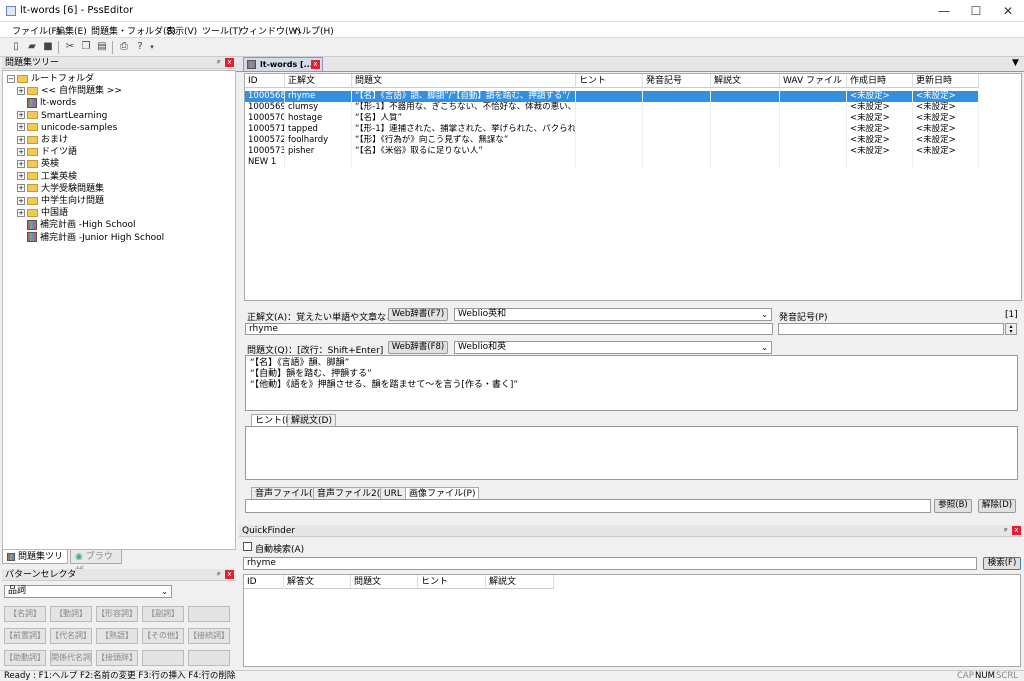  I want to click on tree-node: + ドイツ語, so click(47, 152).